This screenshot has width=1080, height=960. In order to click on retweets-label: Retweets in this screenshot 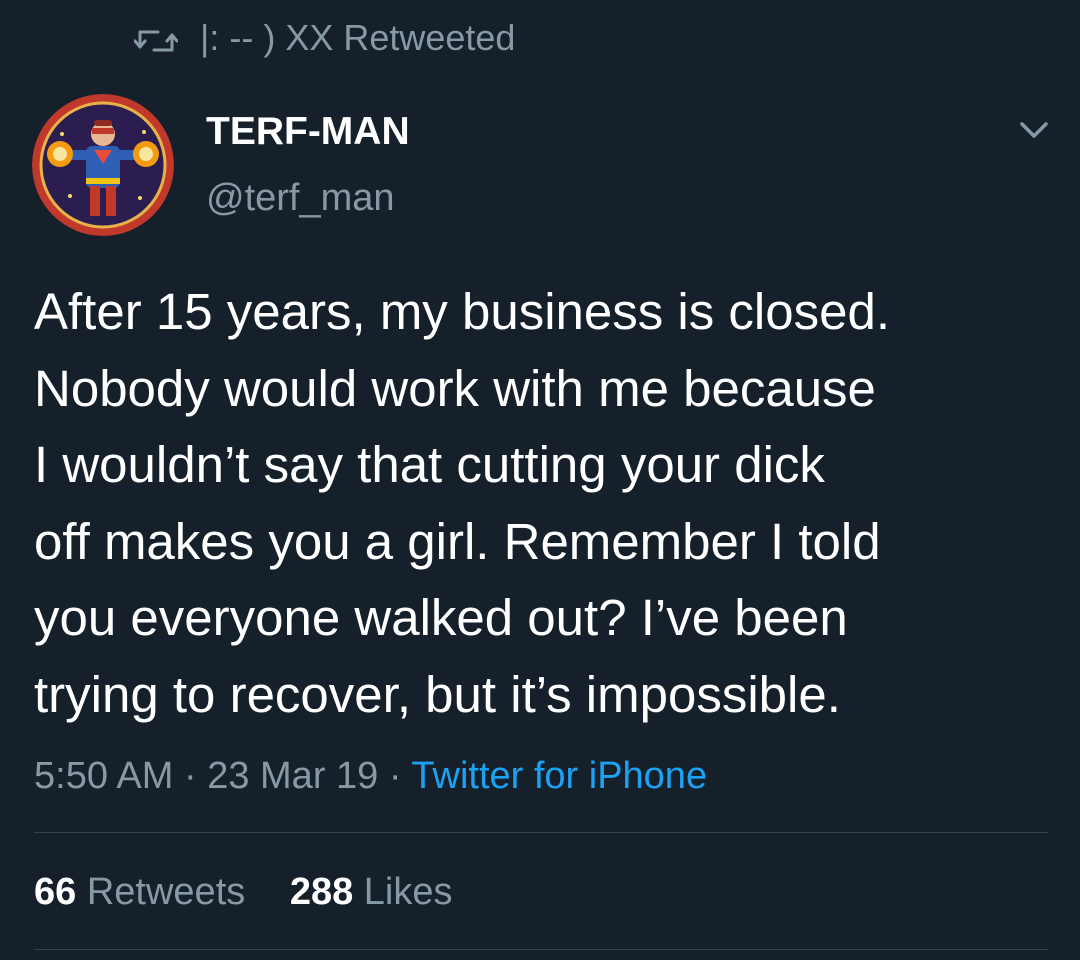, I will do `click(166, 892)`.